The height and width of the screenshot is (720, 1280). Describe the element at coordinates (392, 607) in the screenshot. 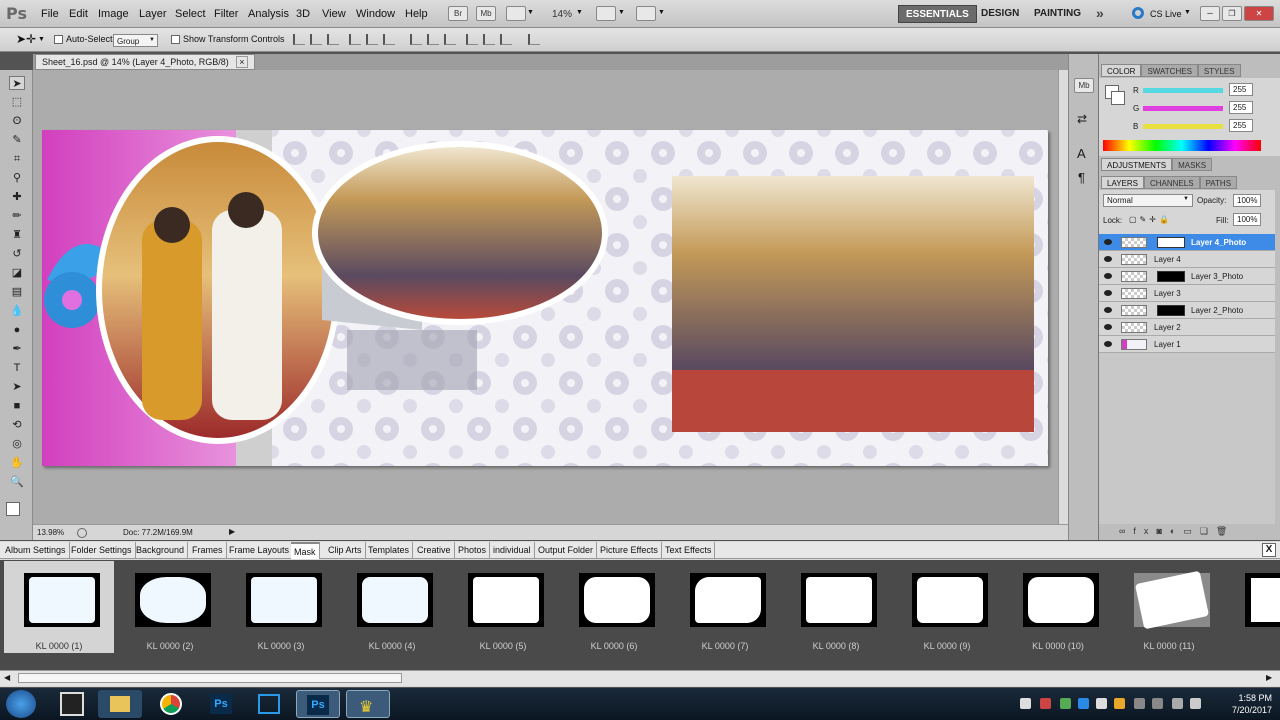

I see `mask-item: KL 0000 (4)` at that location.